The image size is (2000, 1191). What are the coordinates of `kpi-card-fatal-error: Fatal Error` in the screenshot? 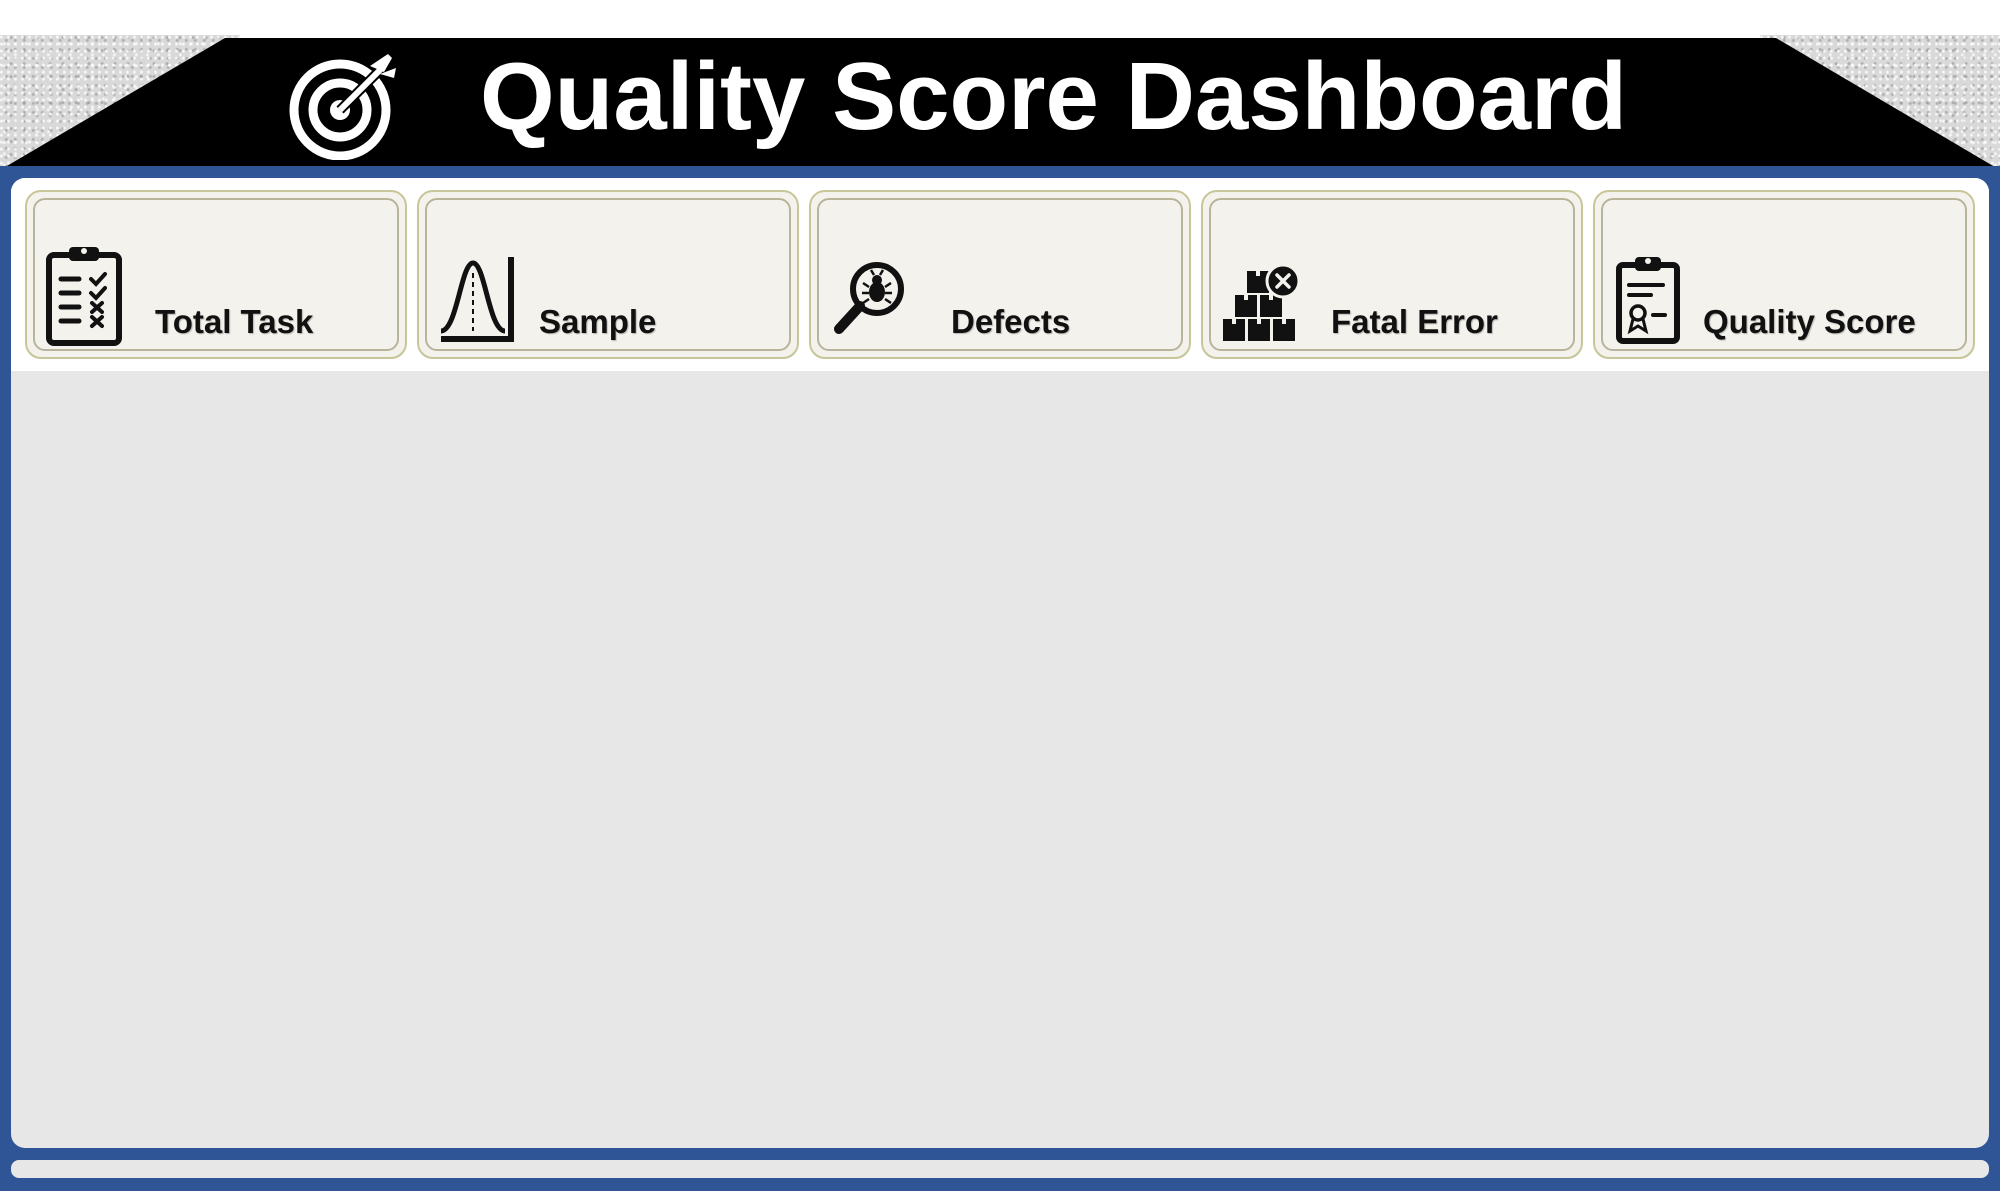 It's located at (1392, 274).